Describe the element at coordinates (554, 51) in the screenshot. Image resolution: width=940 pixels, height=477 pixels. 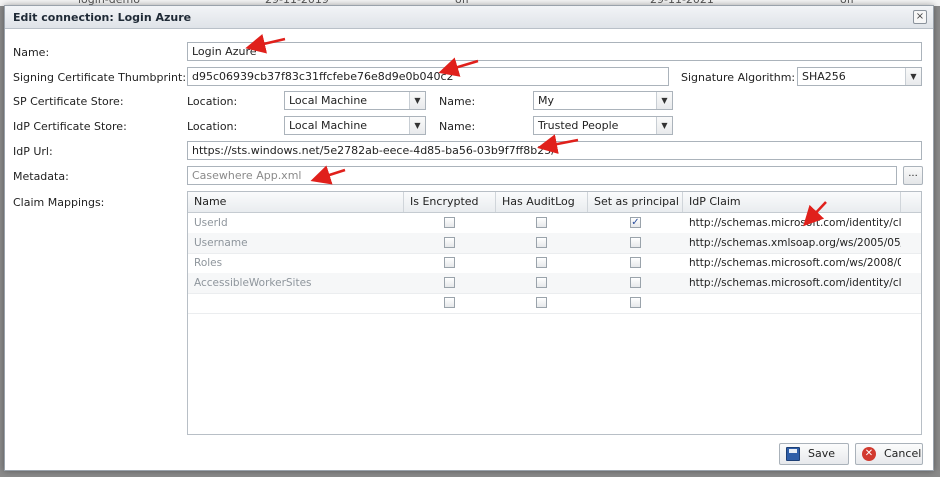
I see `name-input: Login Azure` at that location.